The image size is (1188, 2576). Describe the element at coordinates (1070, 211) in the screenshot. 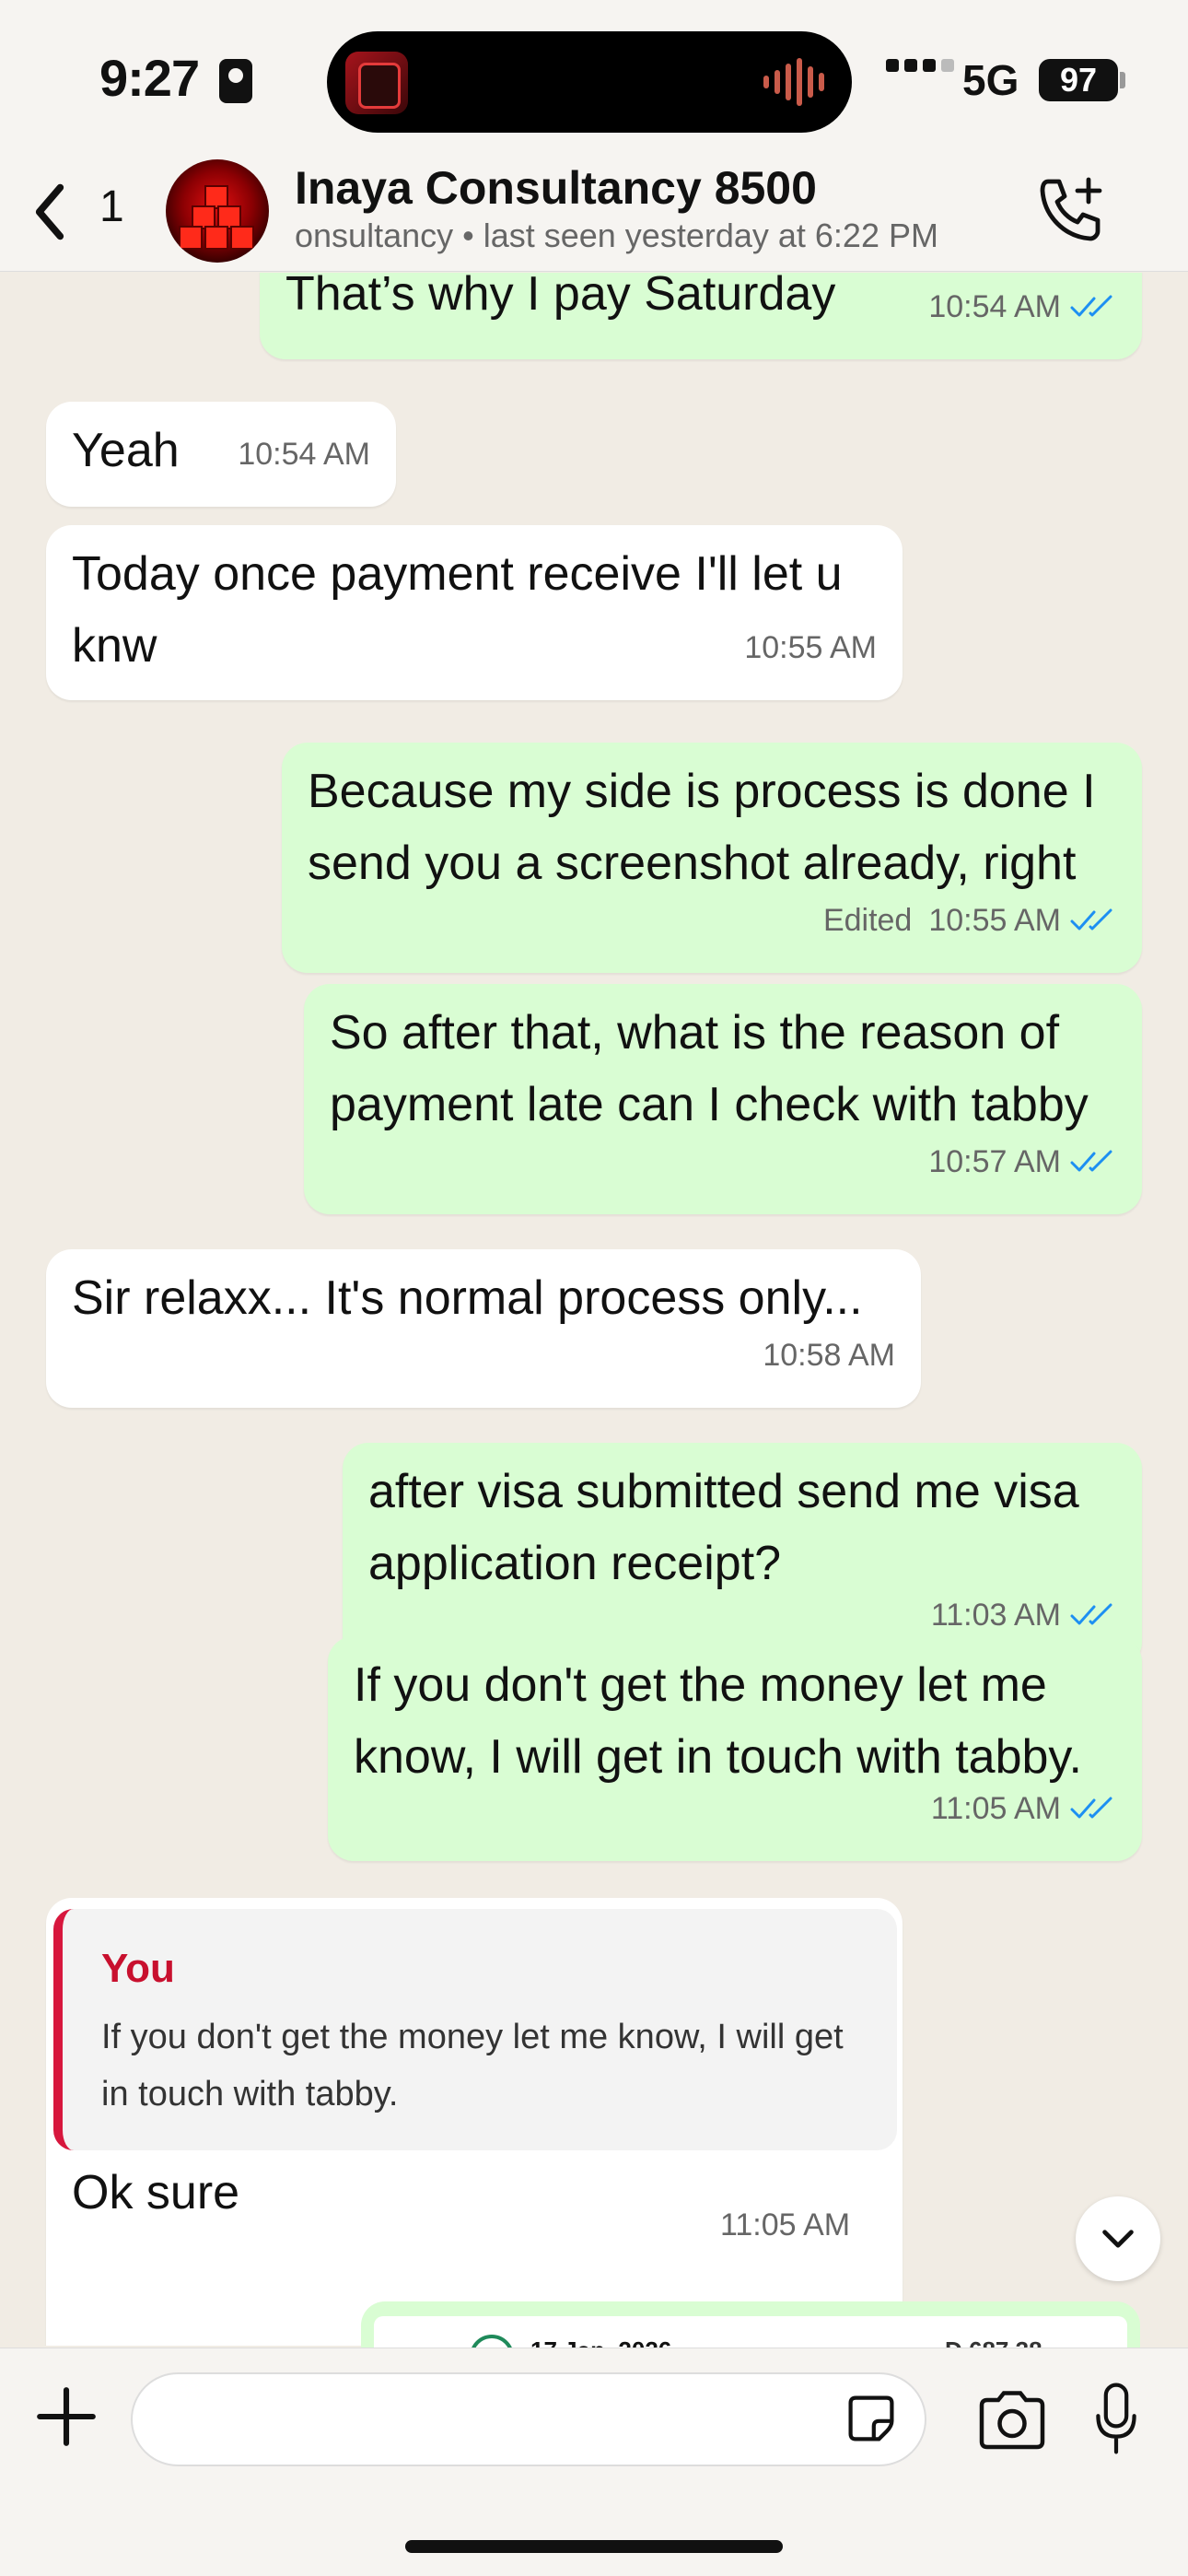

I see `add-call-icon` at that location.